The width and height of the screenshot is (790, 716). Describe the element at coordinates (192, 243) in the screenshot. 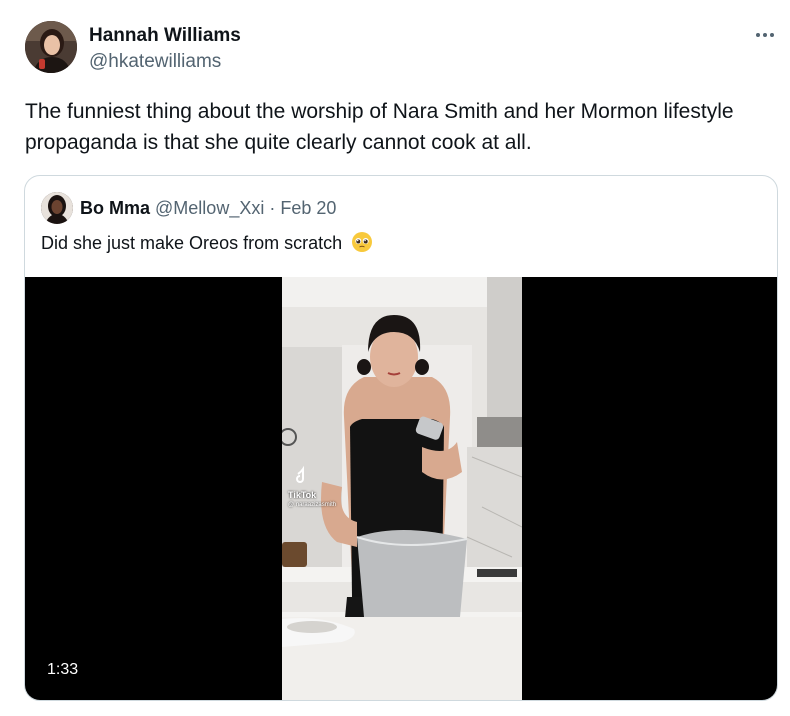

I see `quoted-text: Did she just make Oreos from scratch` at that location.